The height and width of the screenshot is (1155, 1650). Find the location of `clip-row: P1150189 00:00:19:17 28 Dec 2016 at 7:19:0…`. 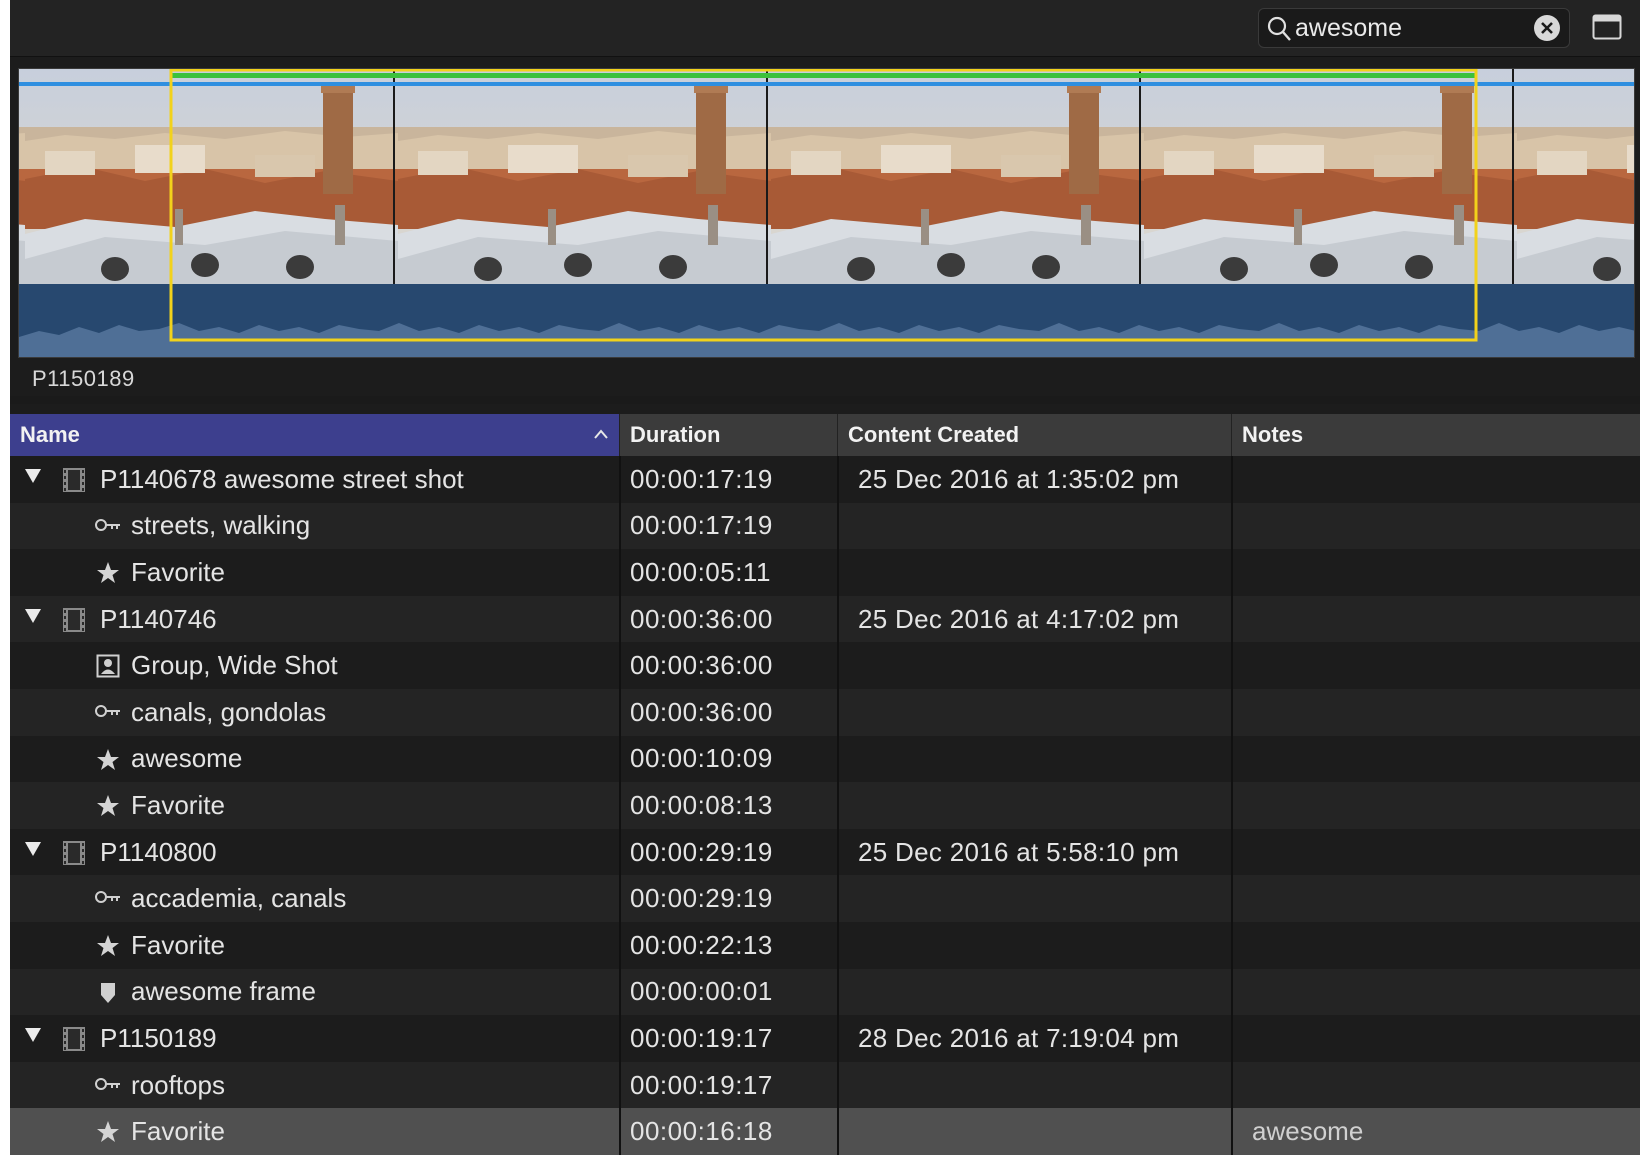

clip-row: P1150189 00:00:19:17 28 Dec 2016 at 7:19:0… is located at coordinates (825, 1038).